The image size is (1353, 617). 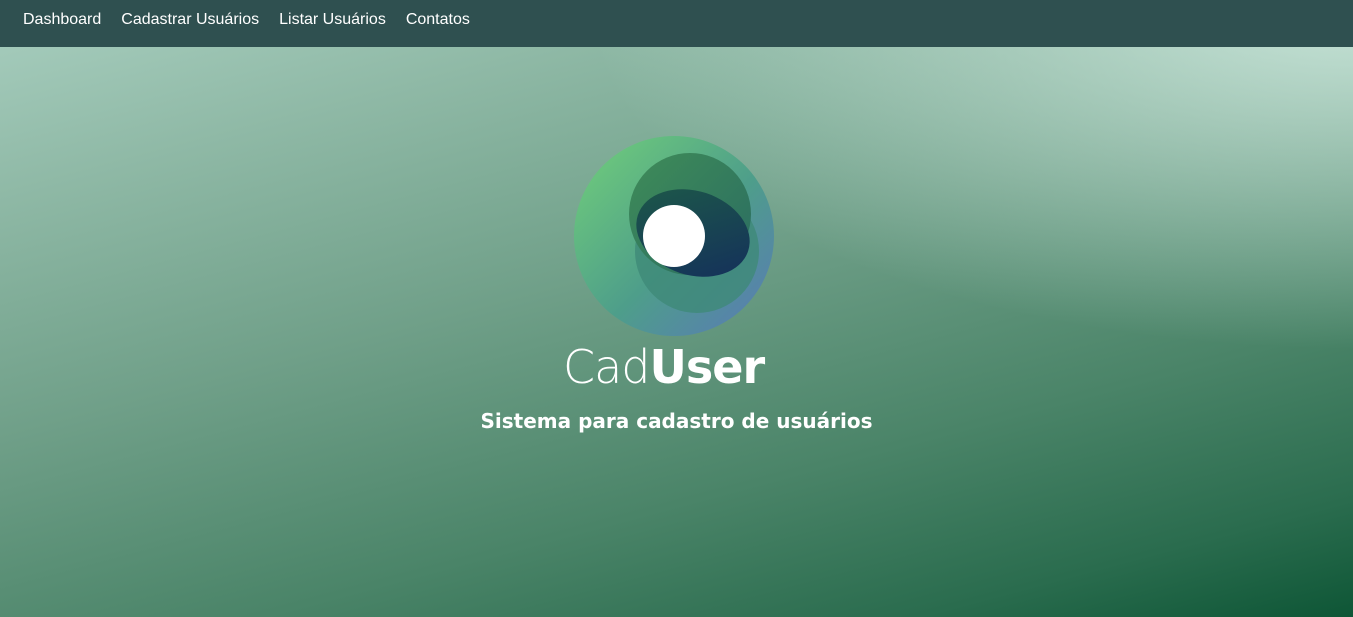 What do you see at coordinates (607, 367) in the screenshot?
I see `logo-text-cad: Cad` at bounding box center [607, 367].